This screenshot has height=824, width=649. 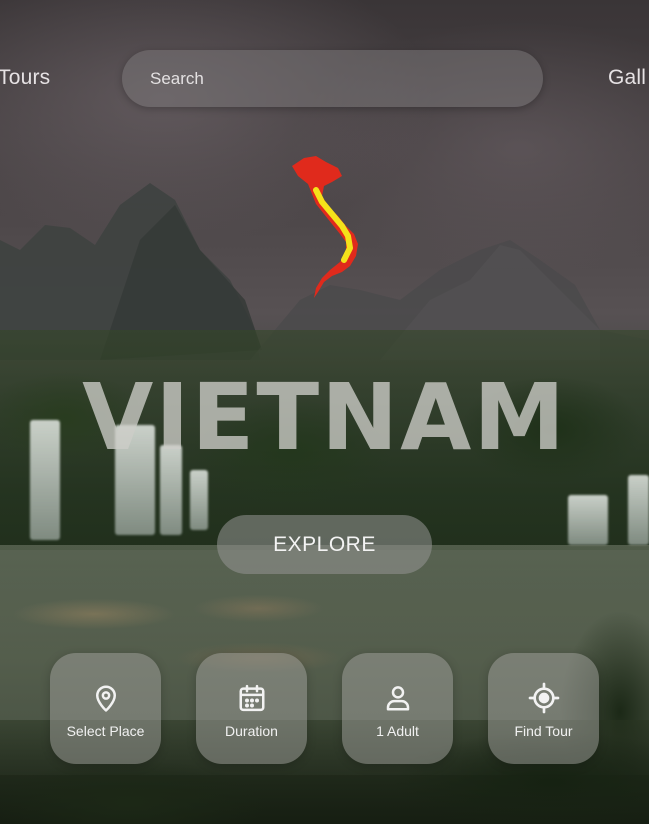 I want to click on search-input, so click(x=340, y=78).